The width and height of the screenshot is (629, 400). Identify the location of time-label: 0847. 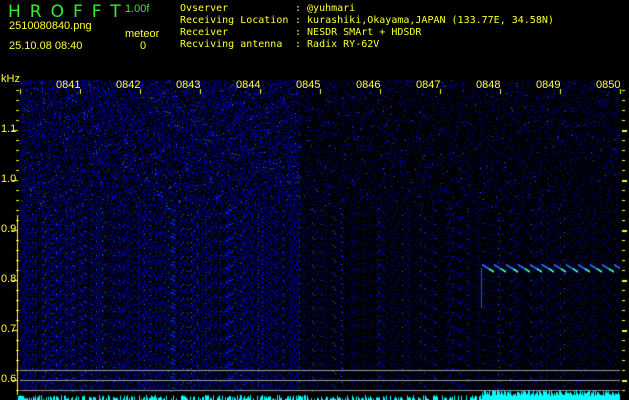
(428, 85).